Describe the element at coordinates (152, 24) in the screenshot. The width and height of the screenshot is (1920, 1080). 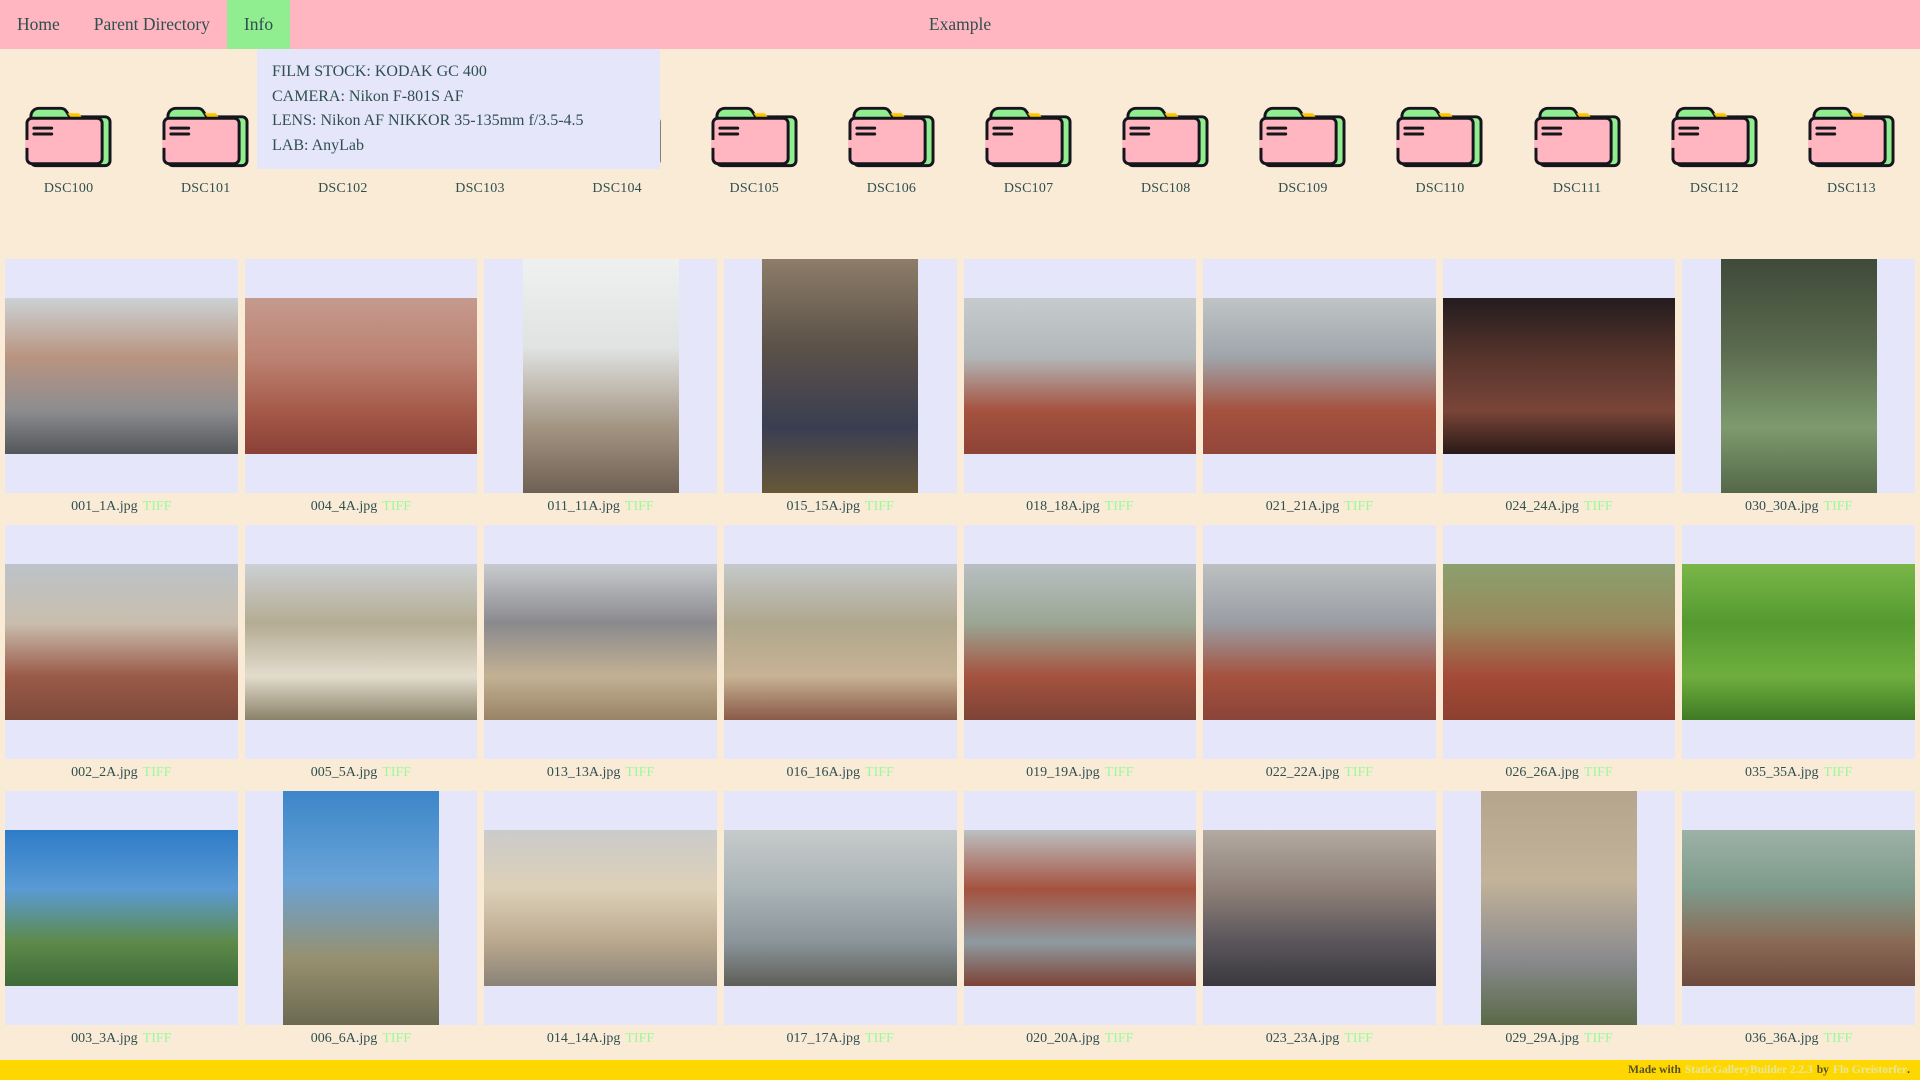
I see `nav-item-parent-directory: Parent Directory` at that location.